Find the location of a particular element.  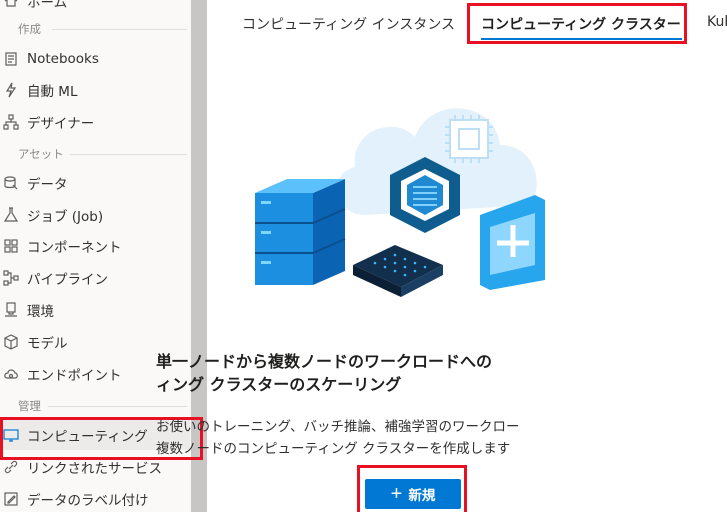

tab-kubernetes: Kub is located at coordinates (717, 22).